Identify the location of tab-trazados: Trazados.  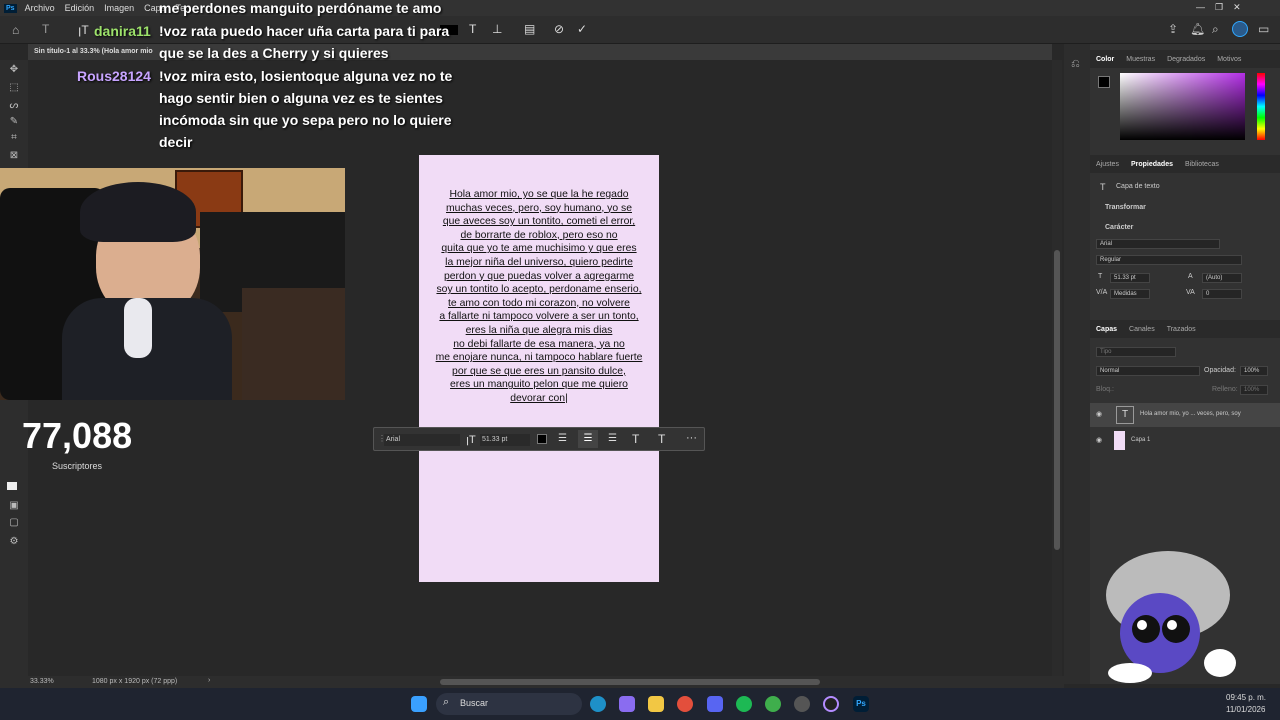
(1181, 329).